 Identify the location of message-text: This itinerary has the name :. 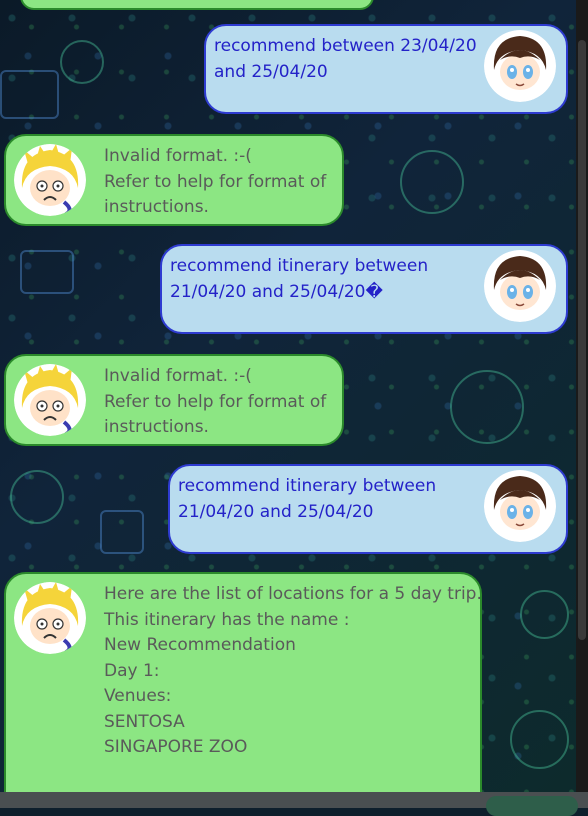
(227, 619).